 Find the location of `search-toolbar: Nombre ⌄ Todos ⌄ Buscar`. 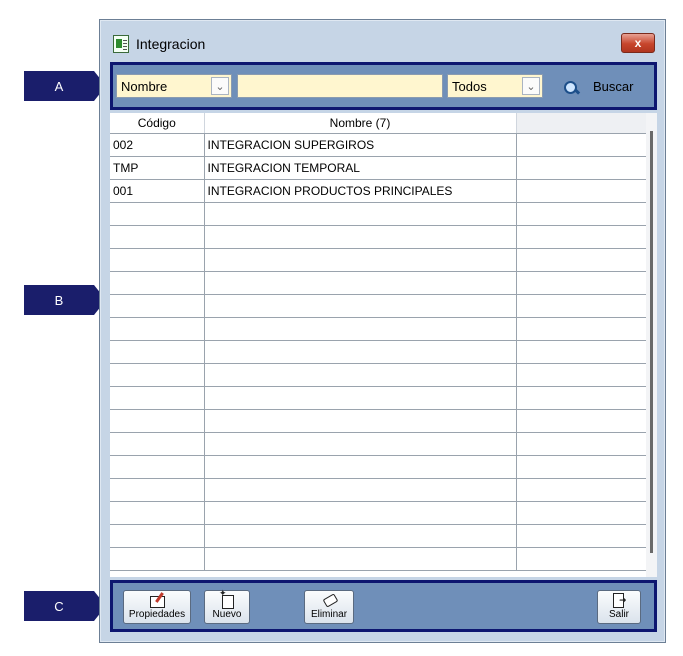

search-toolbar: Nombre ⌄ Todos ⌄ Buscar is located at coordinates (383, 86).